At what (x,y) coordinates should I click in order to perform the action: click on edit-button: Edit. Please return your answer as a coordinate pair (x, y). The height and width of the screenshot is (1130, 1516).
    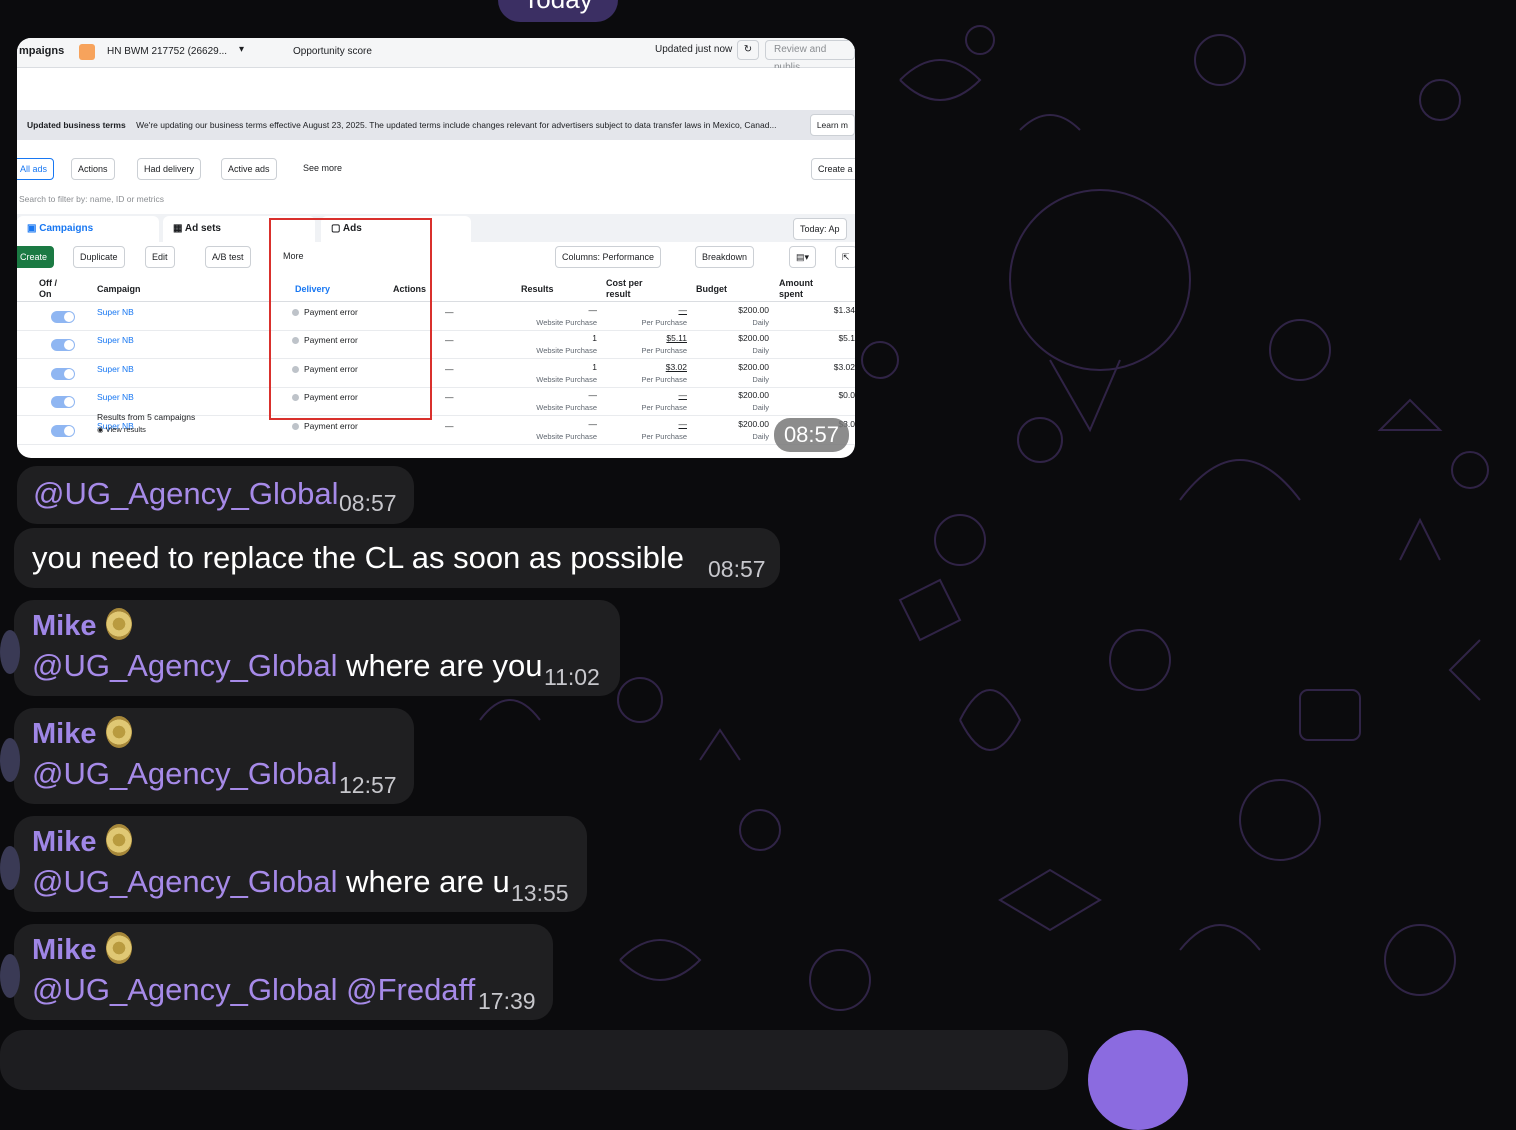
    Looking at the image, I should click on (160, 257).